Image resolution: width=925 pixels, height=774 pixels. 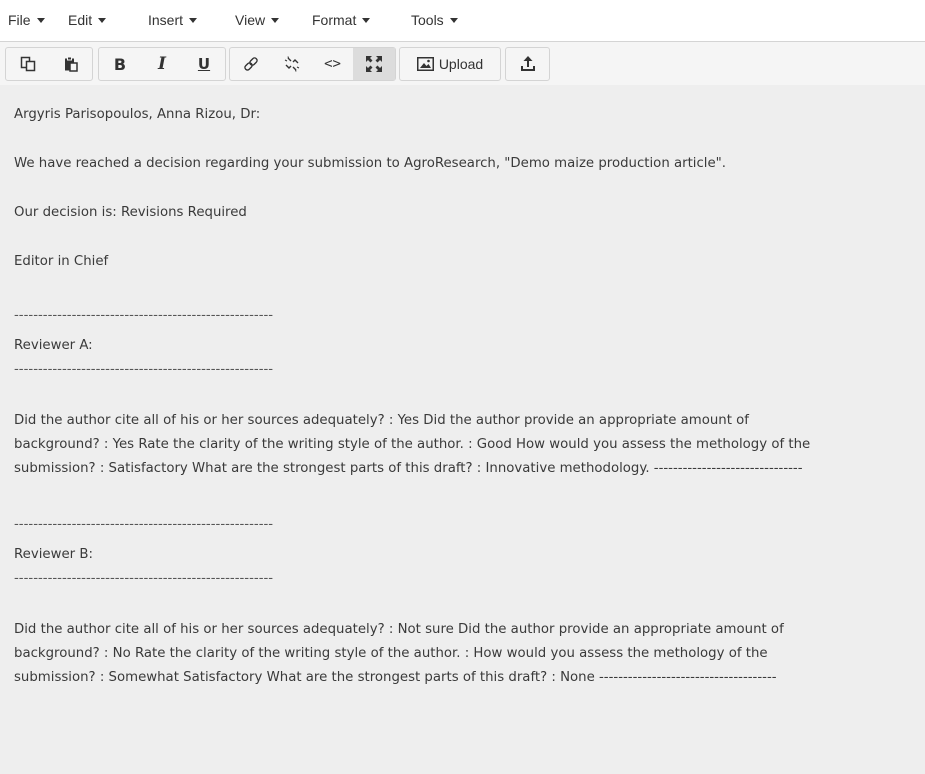 I want to click on upload-group: Upload, so click(x=450, y=64).